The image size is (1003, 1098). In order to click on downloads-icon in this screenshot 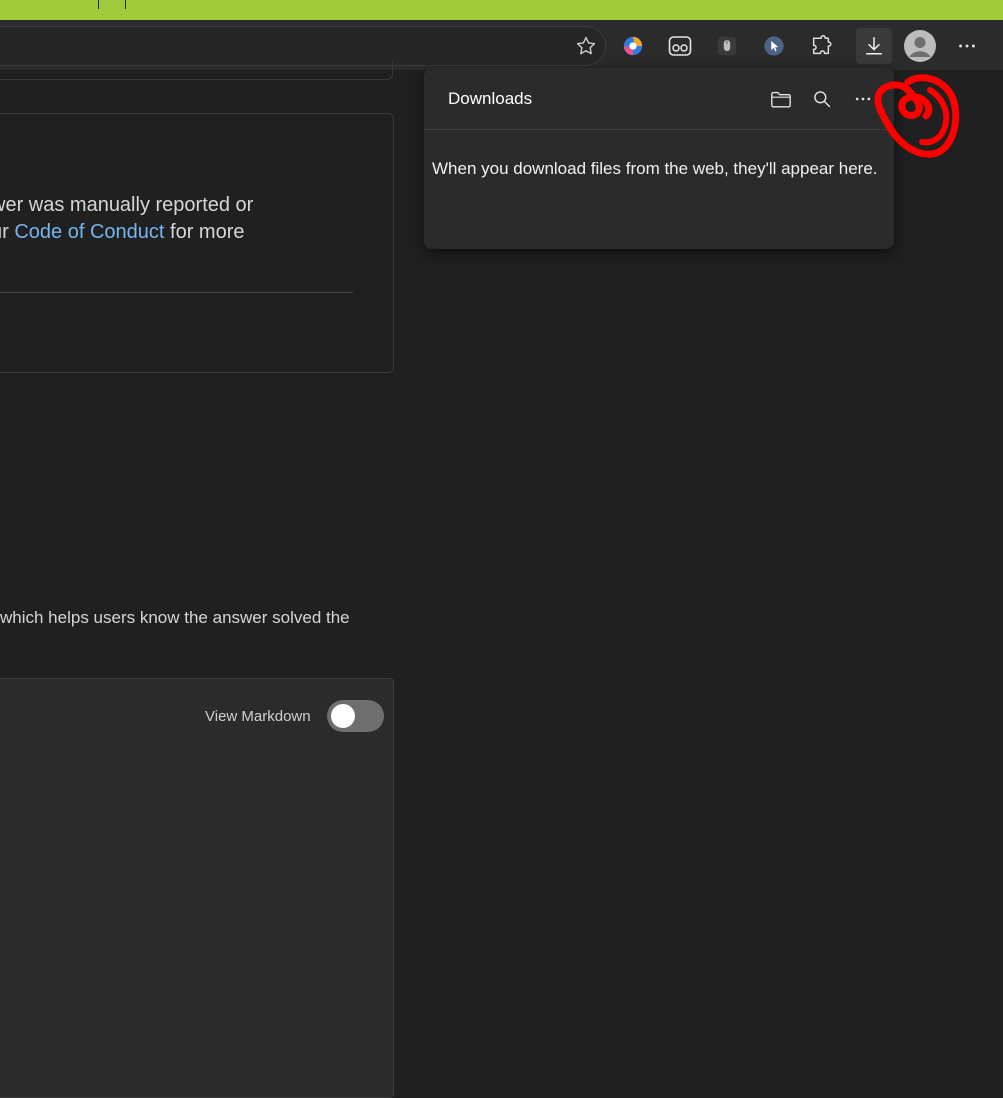, I will do `click(874, 46)`.